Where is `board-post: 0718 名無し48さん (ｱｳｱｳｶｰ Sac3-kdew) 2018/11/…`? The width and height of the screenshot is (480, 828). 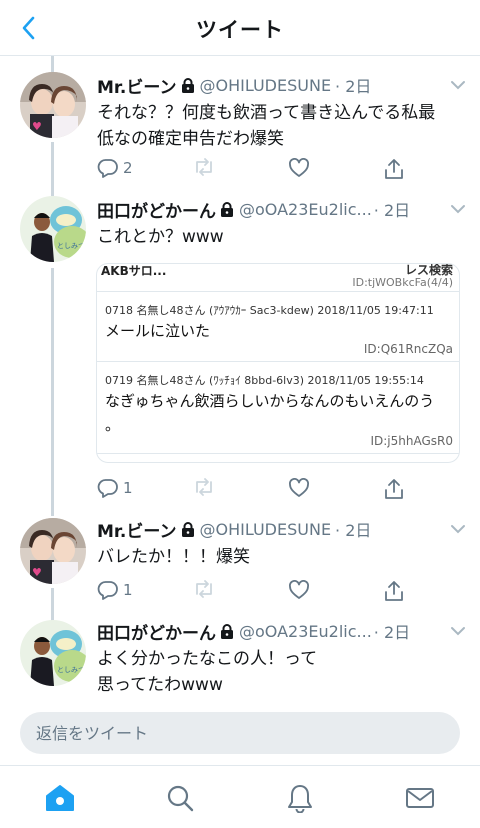 board-post: 0718 名無し48さん (ｱｳｱｳｶｰ Sac3-kdew) 2018/11/… is located at coordinates (278, 327).